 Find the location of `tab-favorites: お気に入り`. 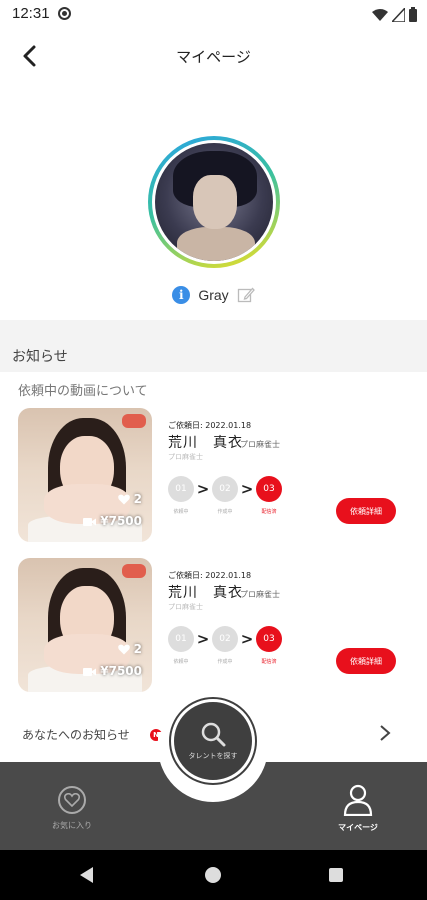

tab-favorites: お気に入り is located at coordinates (72, 808).